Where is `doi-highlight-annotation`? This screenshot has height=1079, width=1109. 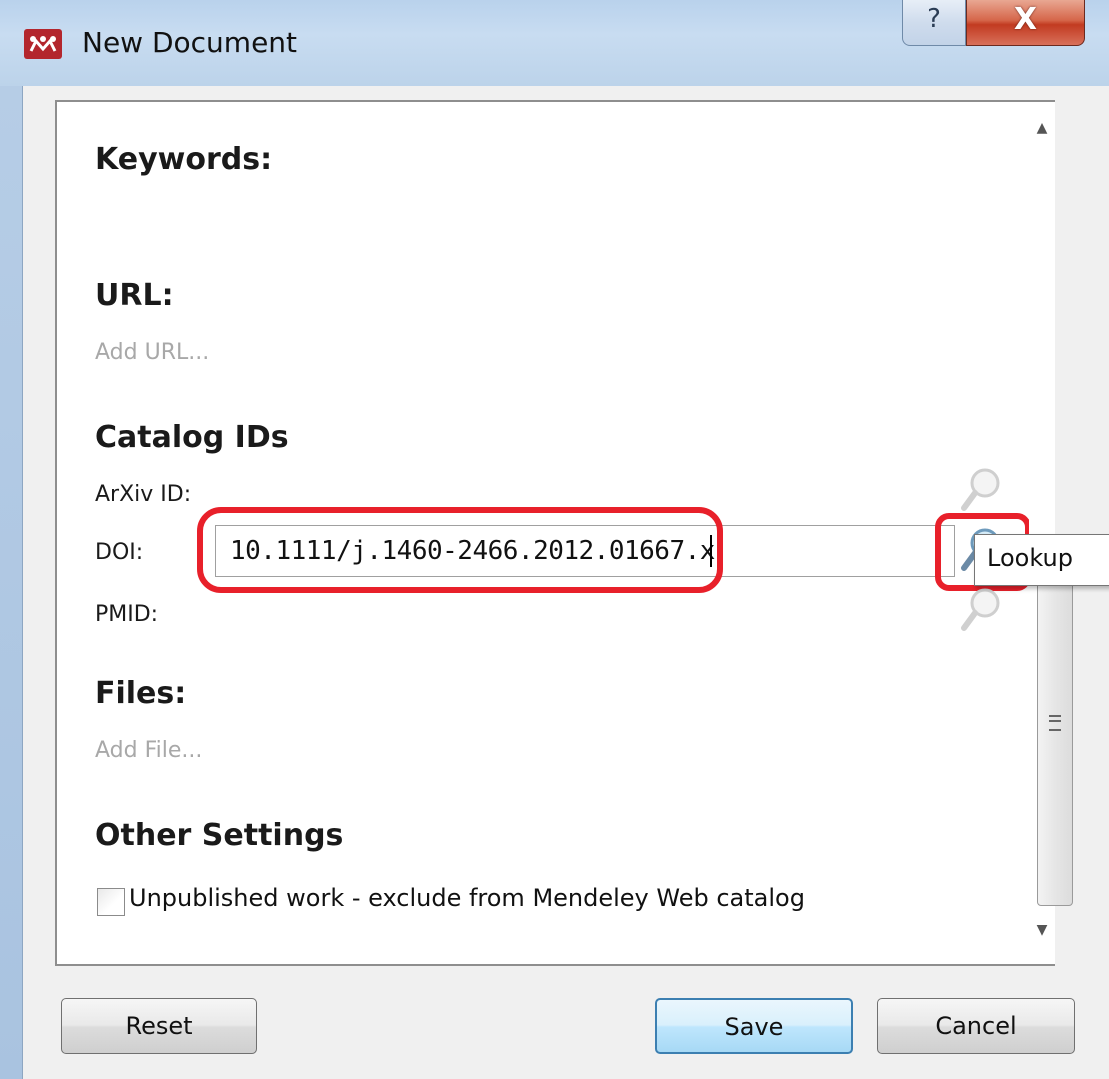
doi-highlight-annotation is located at coordinates (460, 550).